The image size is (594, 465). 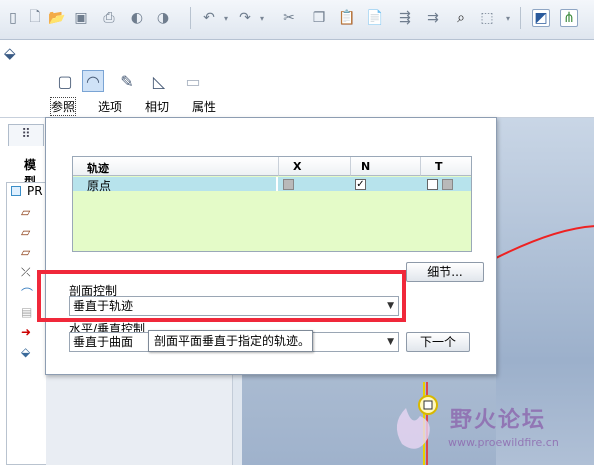 What do you see at coordinates (432, 184) in the screenshot?
I see `t-checkbox` at bounding box center [432, 184].